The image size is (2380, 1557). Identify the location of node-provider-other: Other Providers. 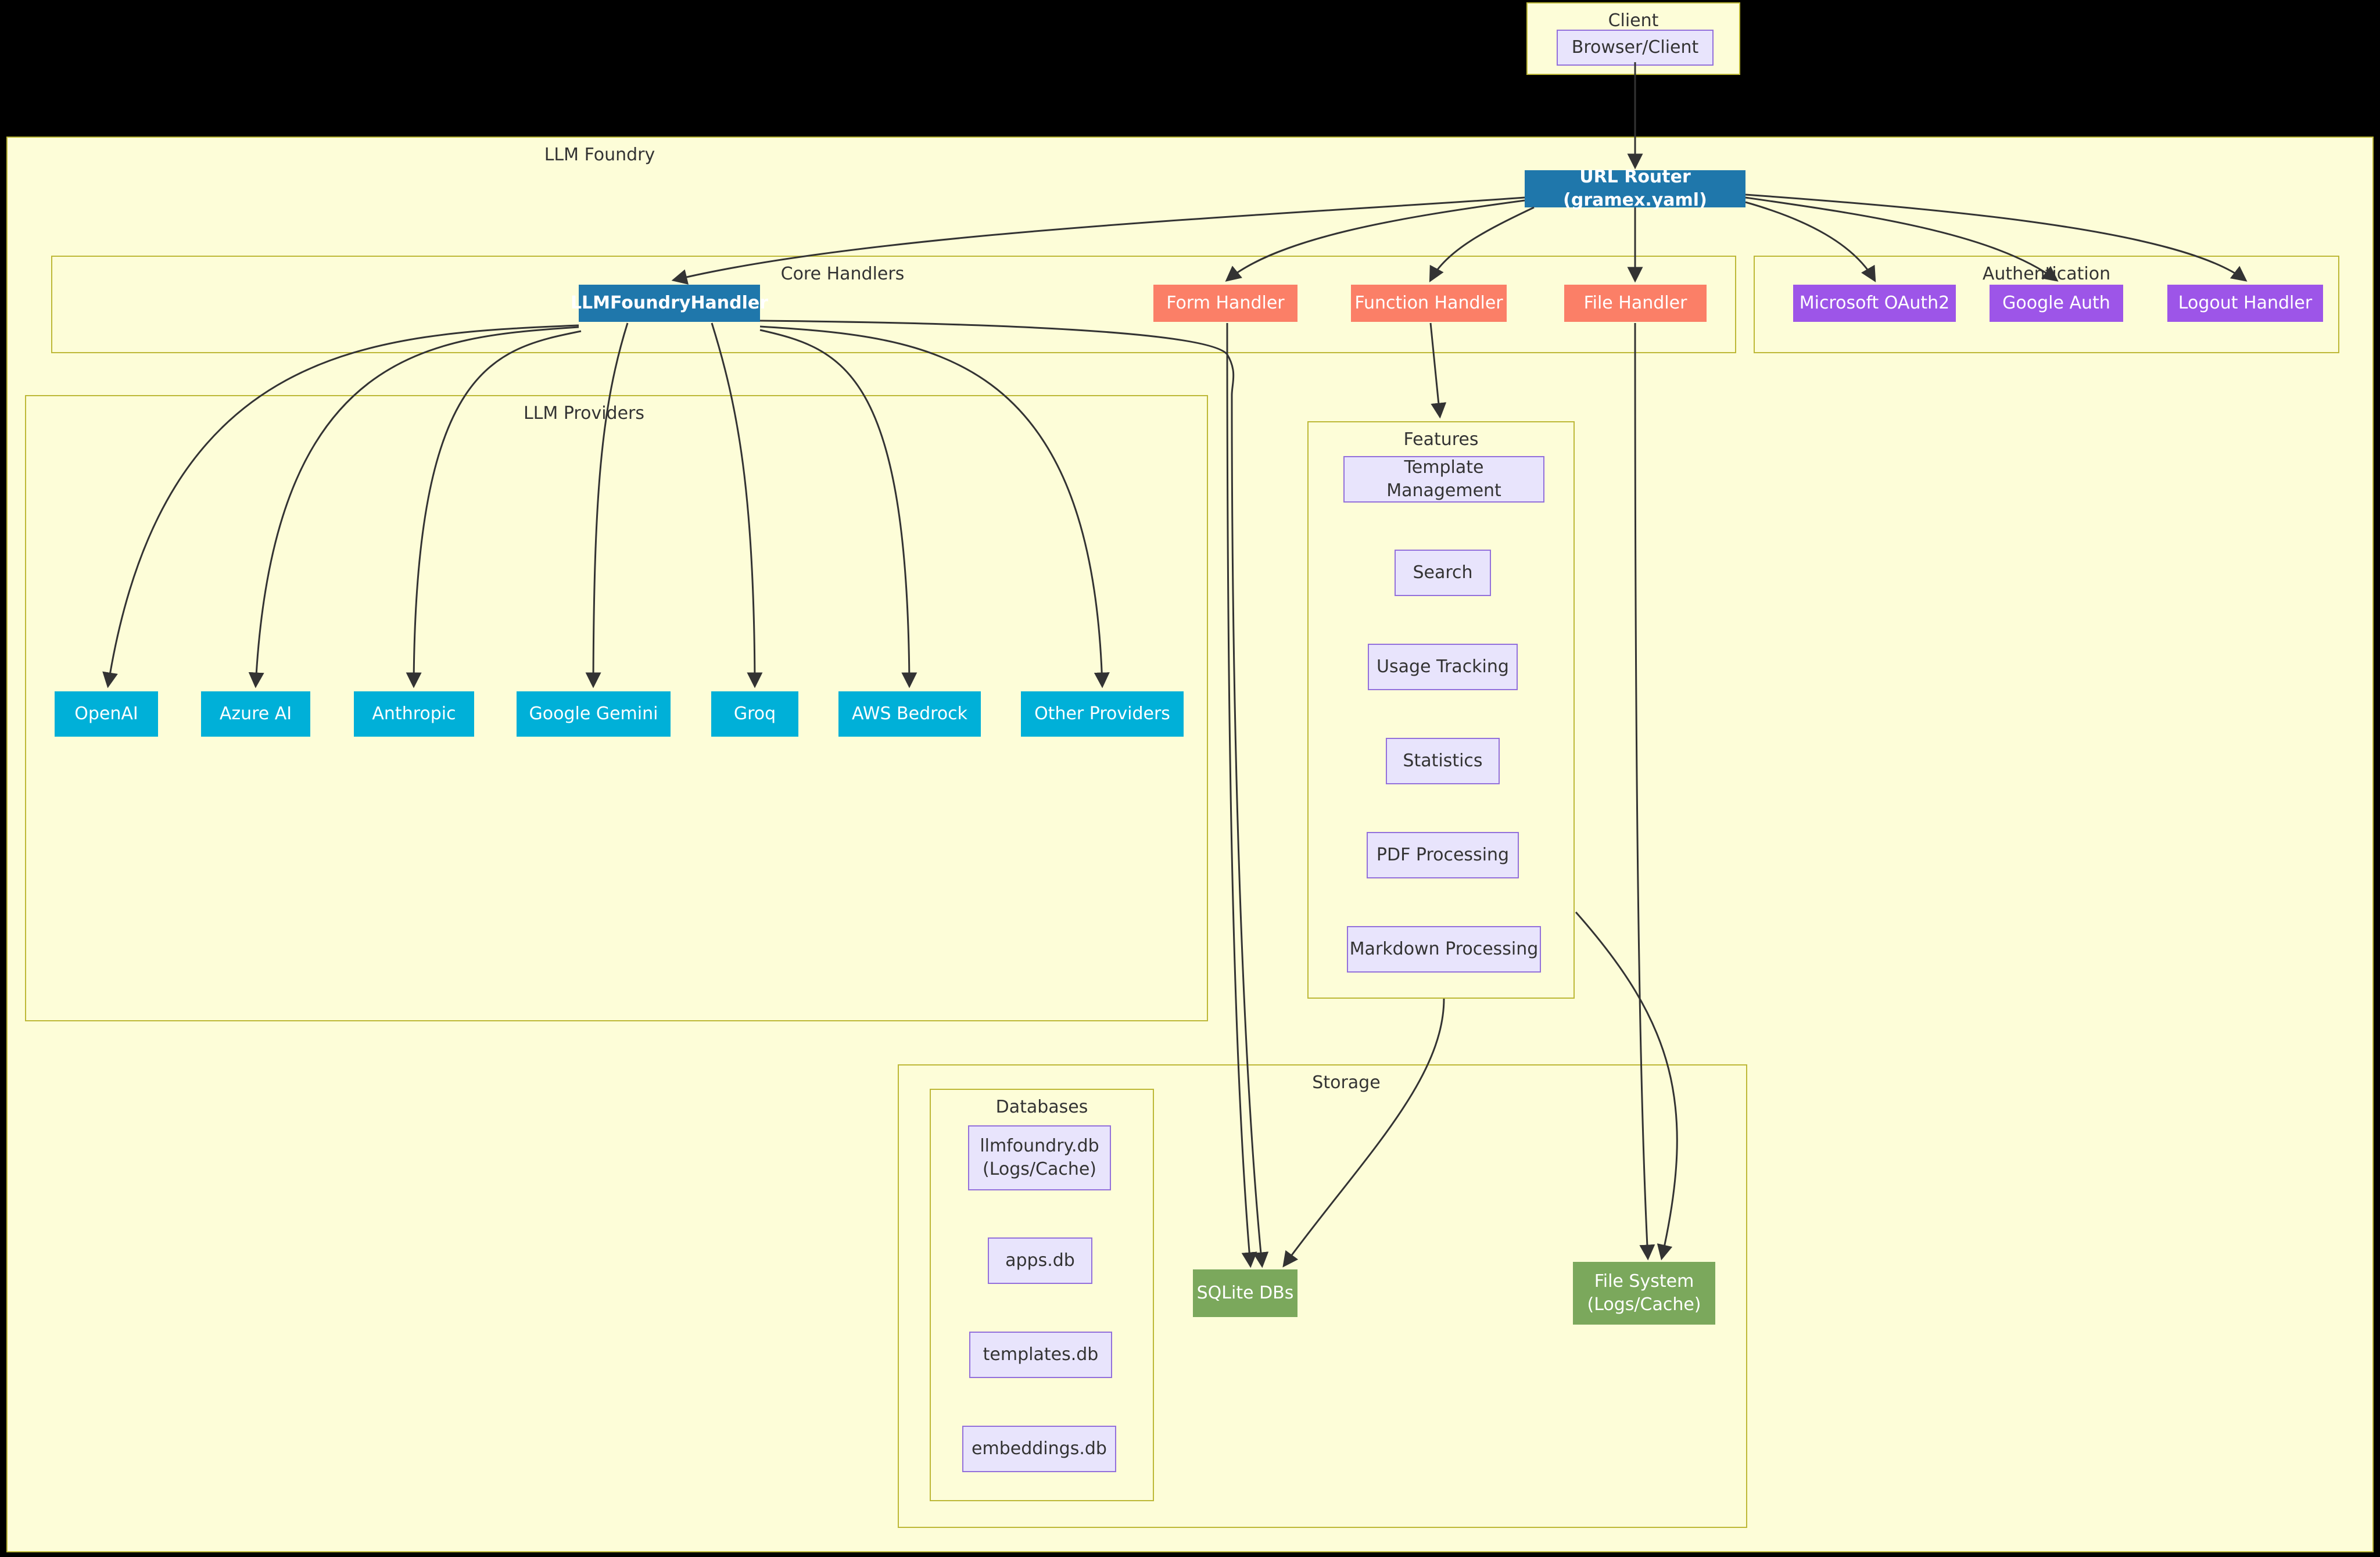
(1102, 714).